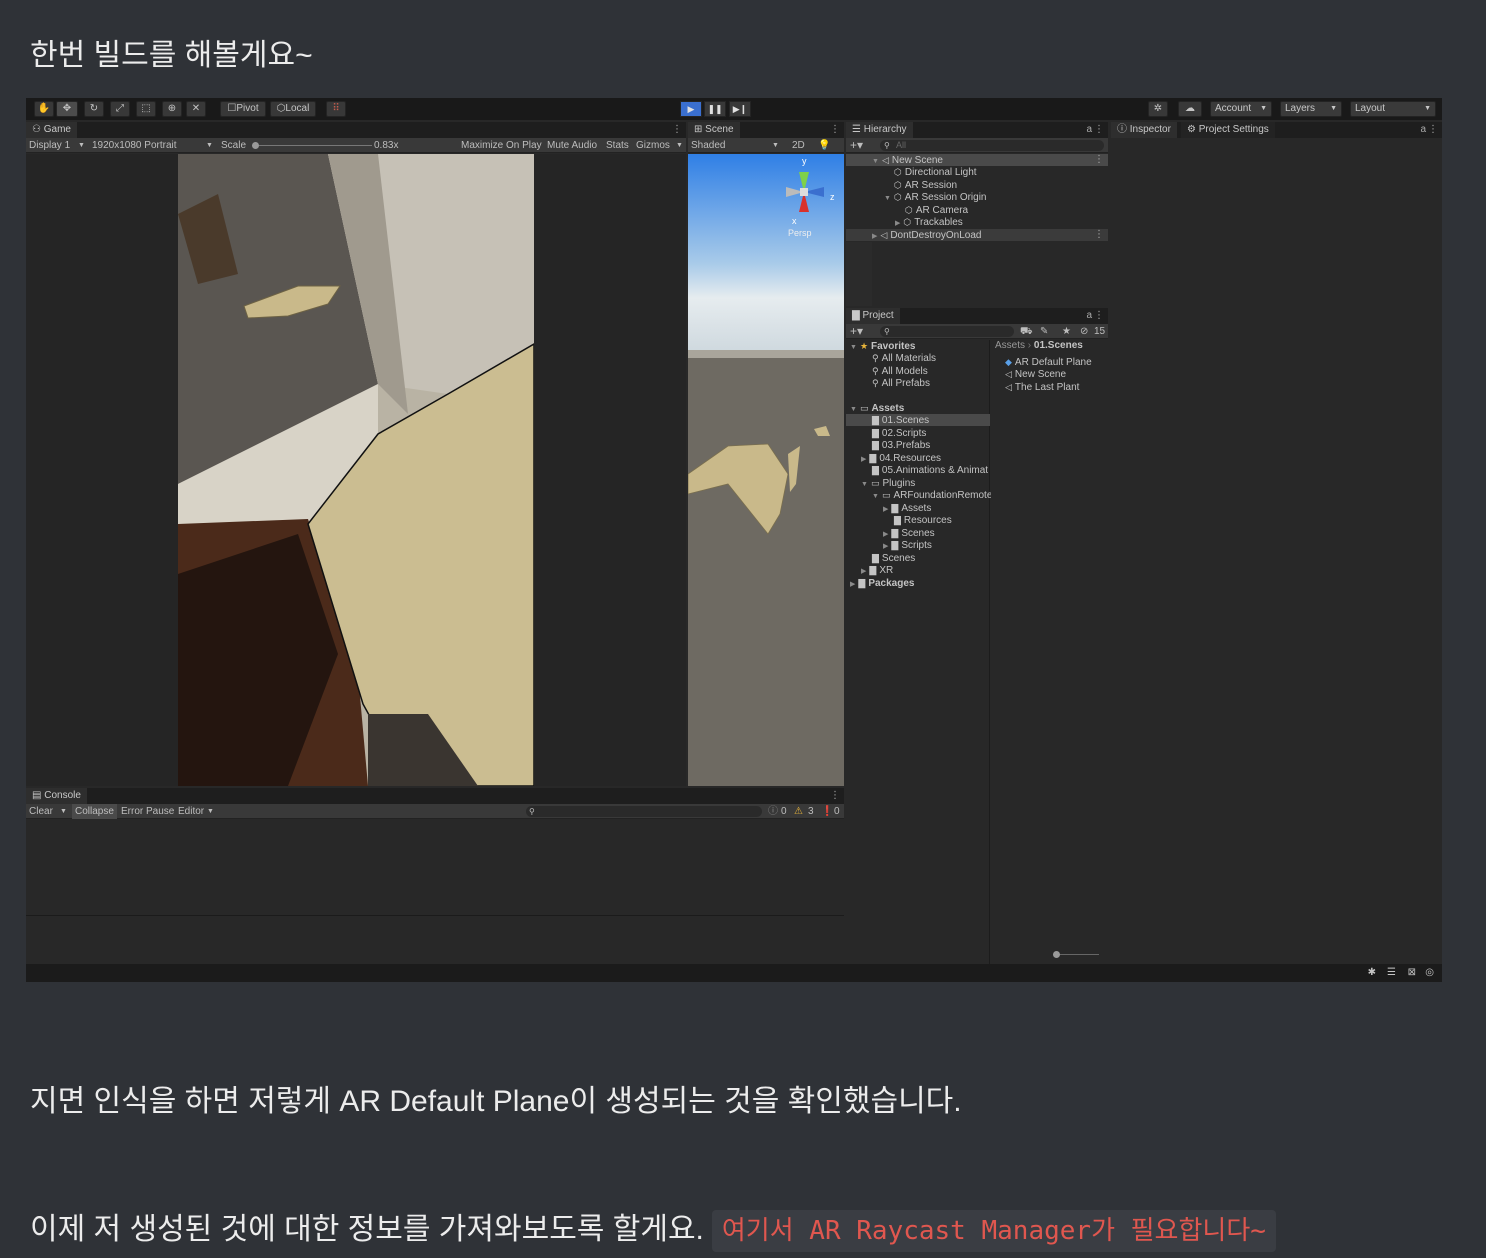  Describe the element at coordinates (293, 109) in the screenshot. I see `local-toggle: ⬡Local` at that location.